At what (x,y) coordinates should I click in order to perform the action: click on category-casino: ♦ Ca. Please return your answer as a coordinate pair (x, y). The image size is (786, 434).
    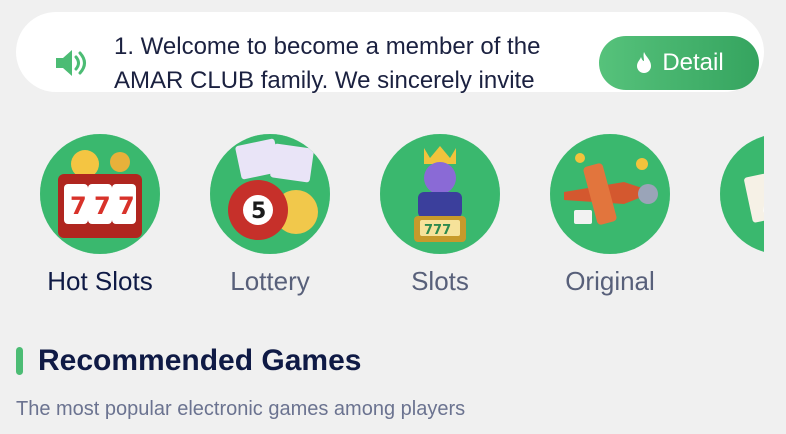
    Looking at the image, I should click on (734, 213).